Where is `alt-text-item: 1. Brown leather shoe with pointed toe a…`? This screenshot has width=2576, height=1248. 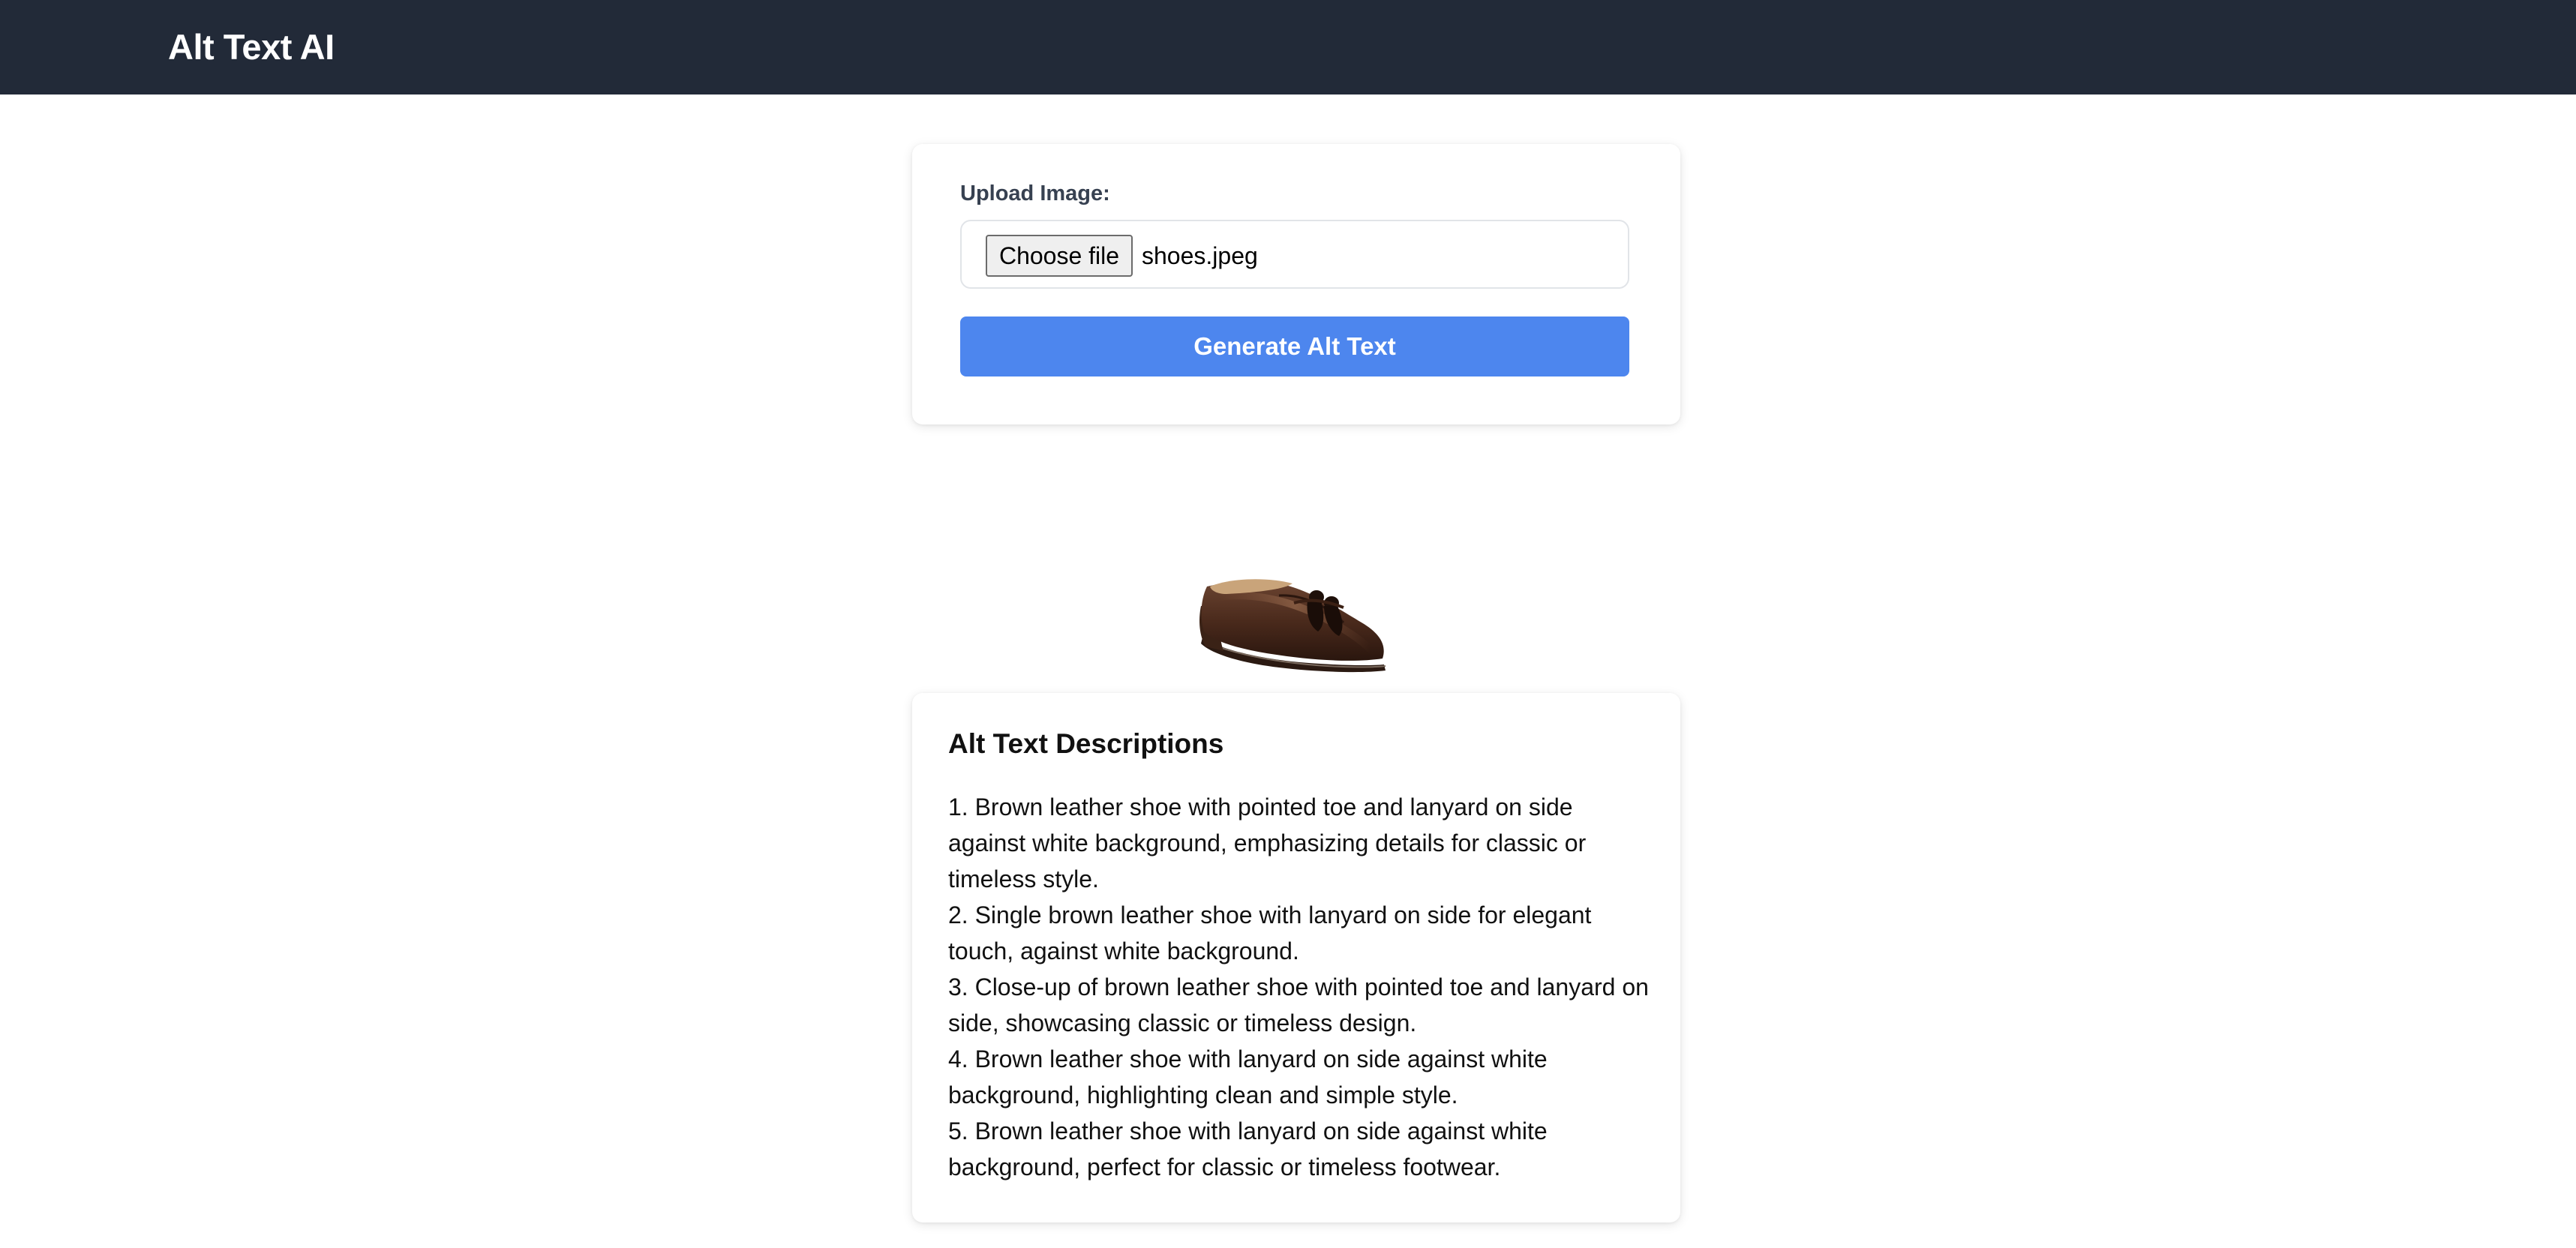 alt-text-item: 1. Brown leather shoe with pointed toe a… is located at coordinates (1267, 843).